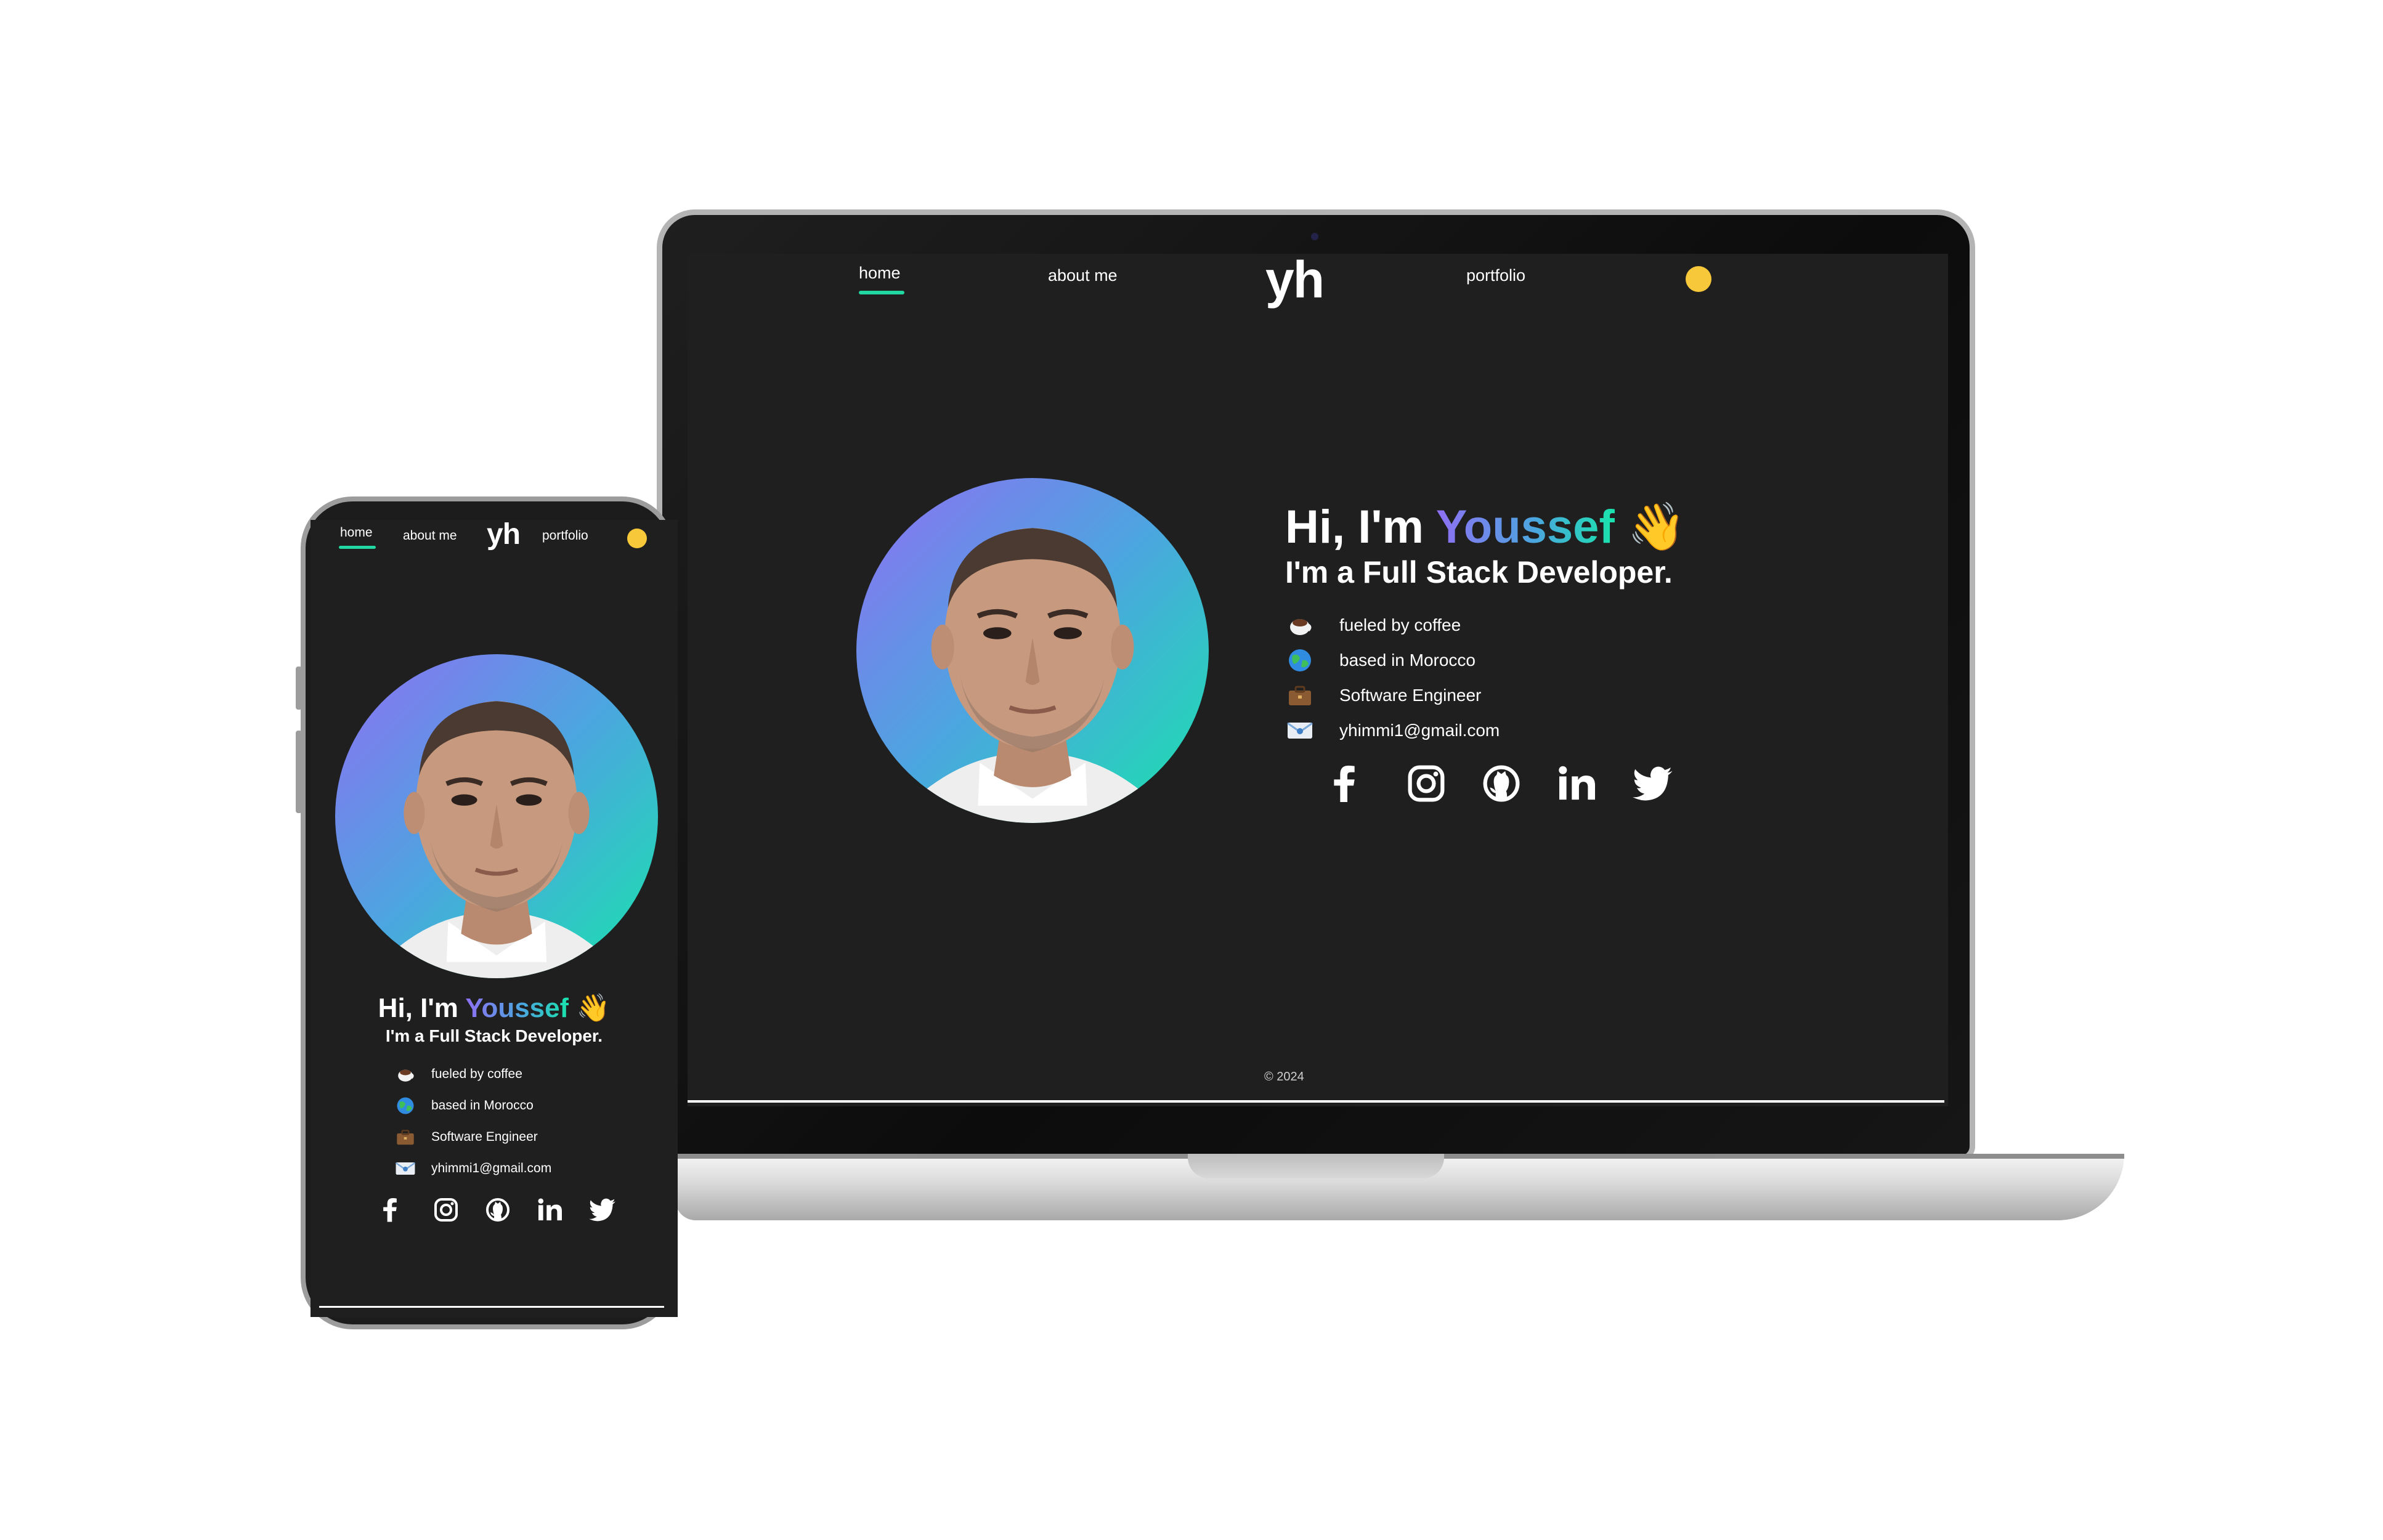 The width and height of the screenshot is (2383, 1540). What do you see at coordinates (1284, 1077) in the screenshot?
I see `footer-copyright: © 2024` at bounding box center [1284, 1077].